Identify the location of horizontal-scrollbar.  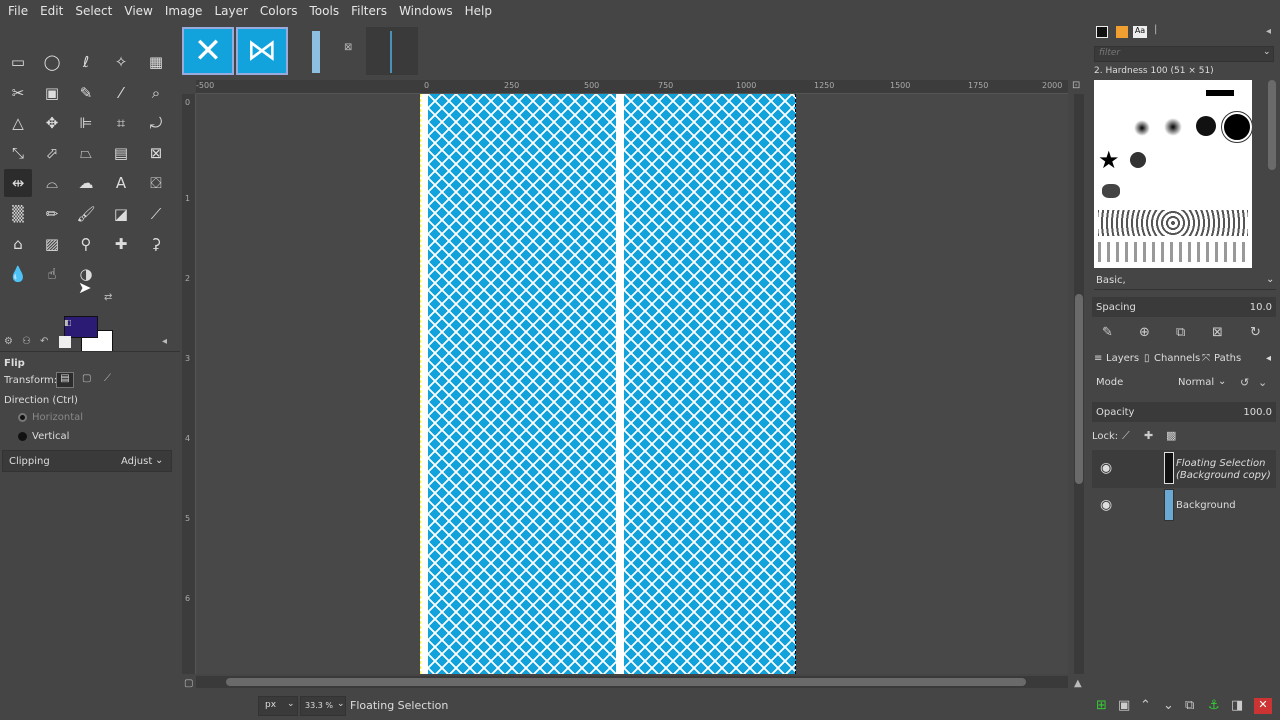
(632, 682).